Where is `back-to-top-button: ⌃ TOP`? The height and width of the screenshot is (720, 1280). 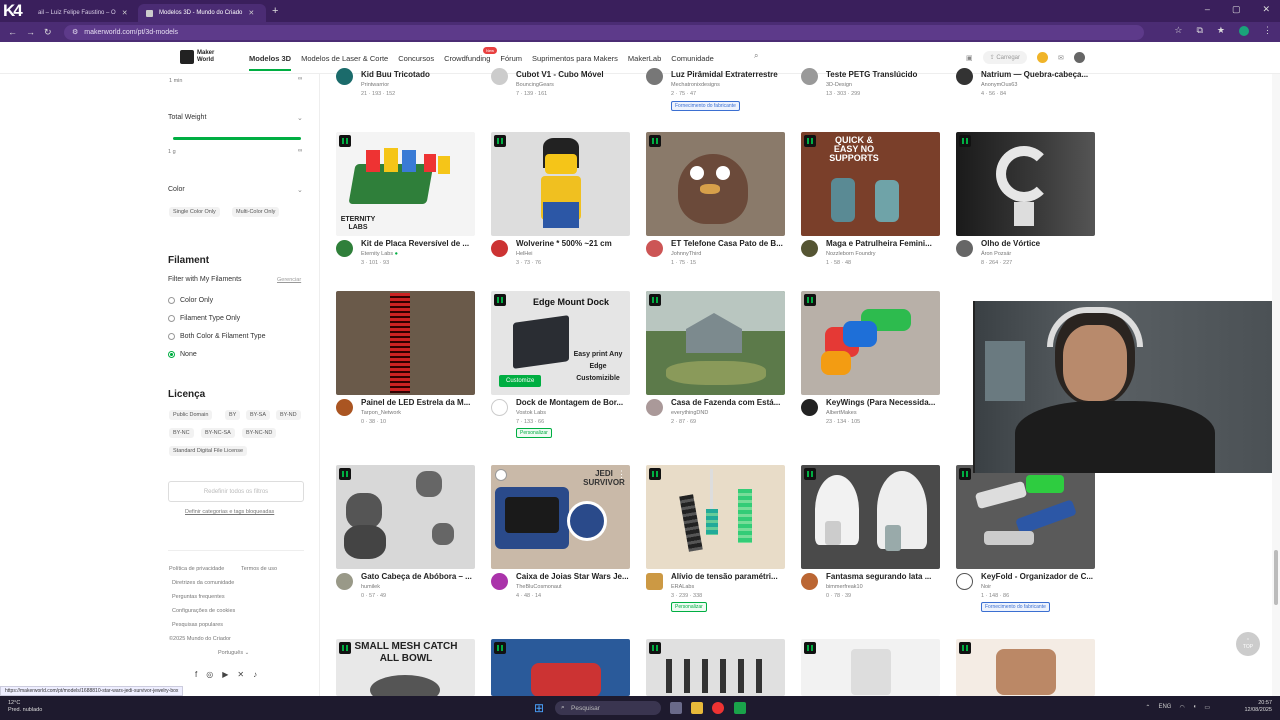 back-to-top-button: ⌃ TOP is located at coordinates (1248, 644).